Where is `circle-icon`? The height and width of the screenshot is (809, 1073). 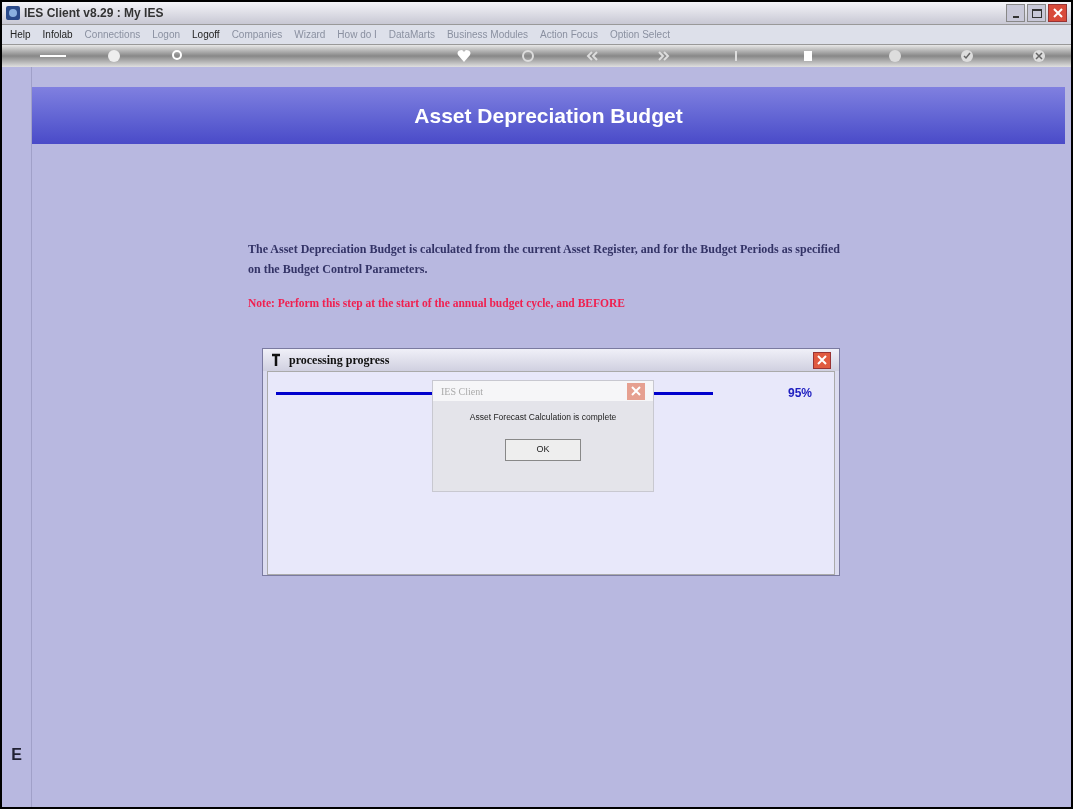 circle-icon is located at coordinates (528, 56).